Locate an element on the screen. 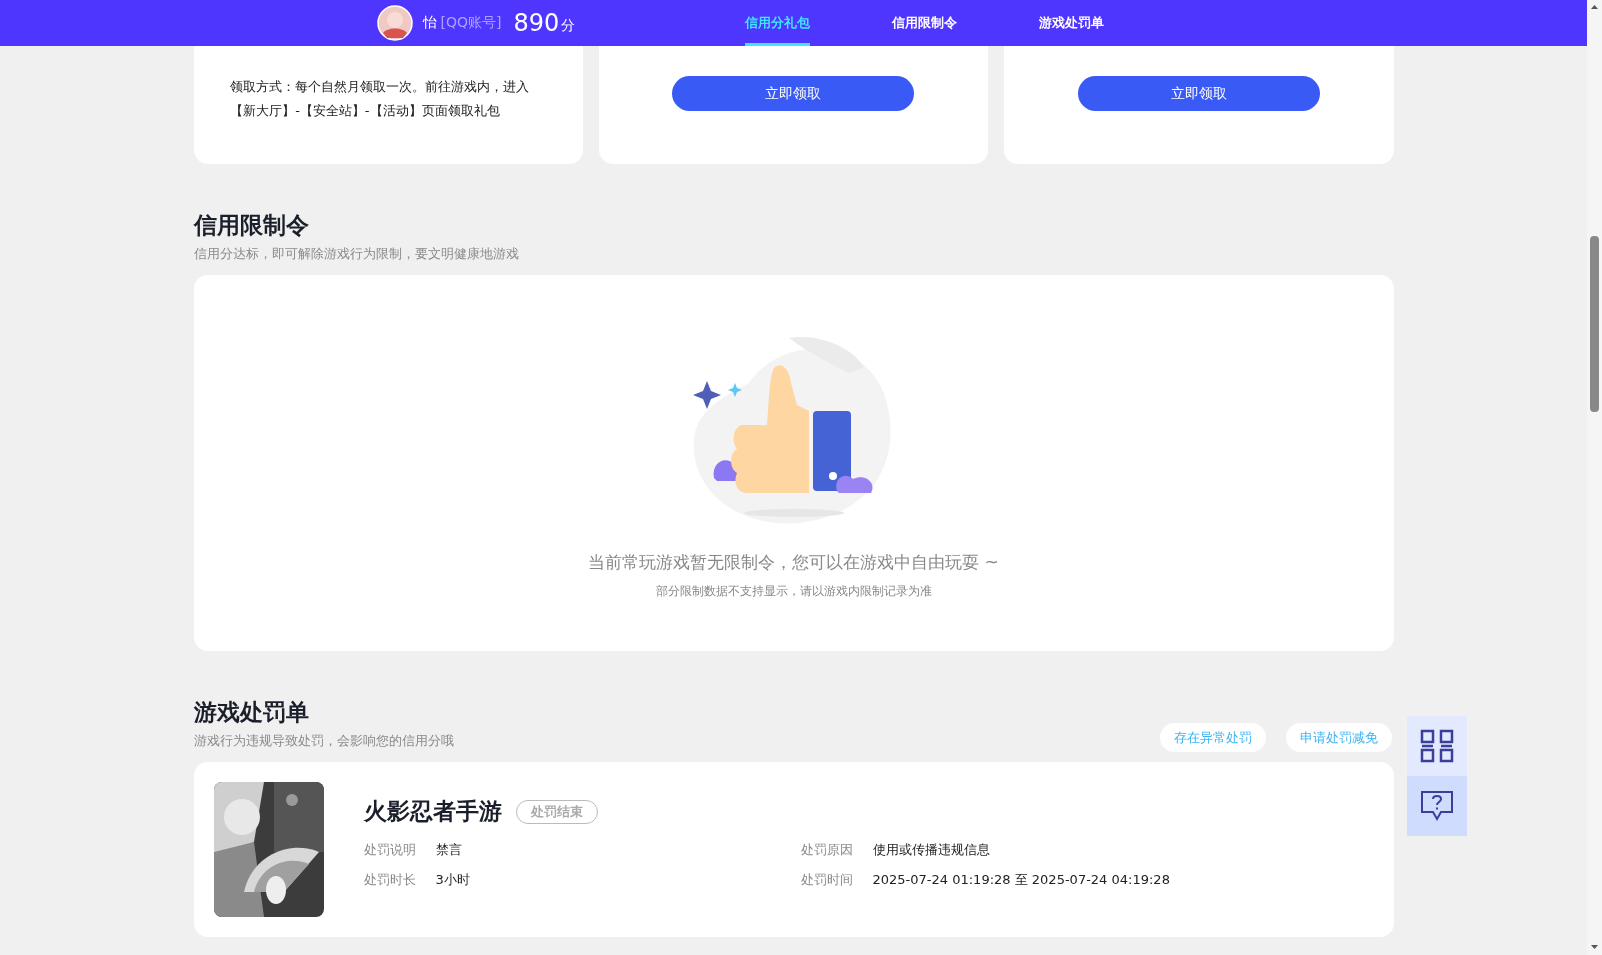 Image resolution: width=1602 pixels, height=955 pixels. score-unit: 分 is located at coordinates (568, 26).